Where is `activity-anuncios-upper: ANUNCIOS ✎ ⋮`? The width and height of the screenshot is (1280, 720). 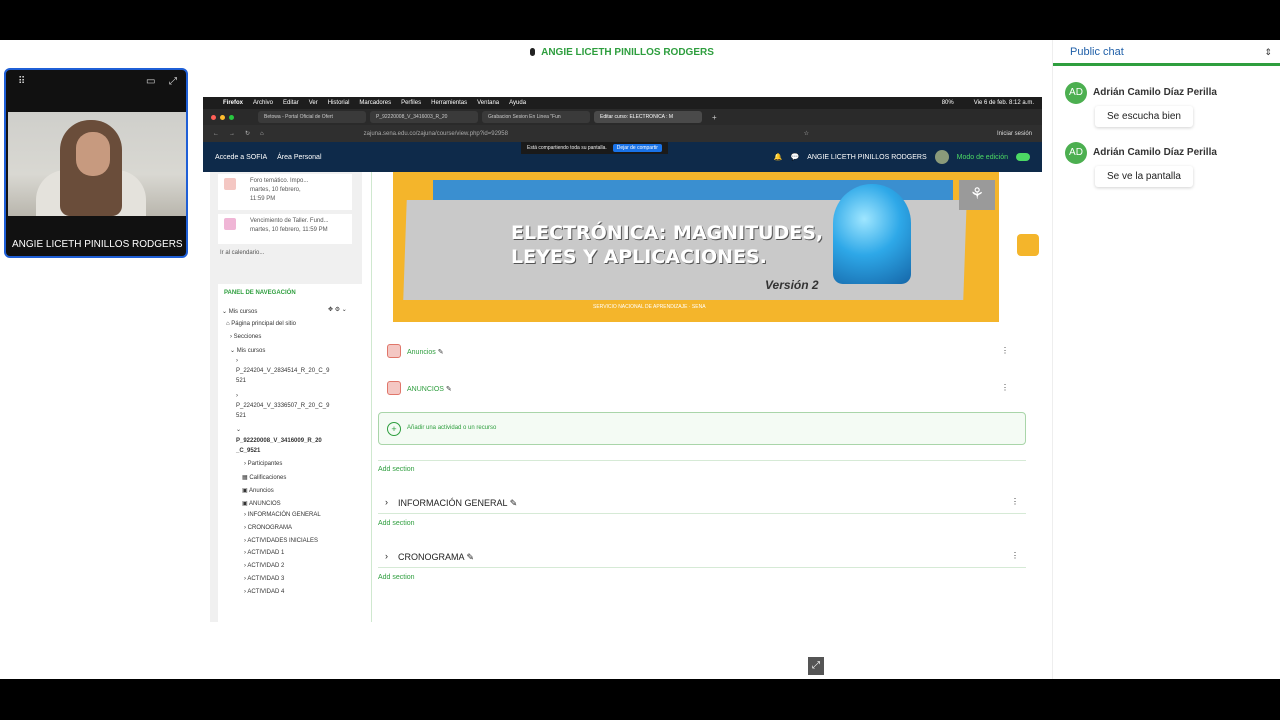
activity-anuncios-upper: ANUNCIOS ✎ ⋮ is located at coordinates (705, 387).